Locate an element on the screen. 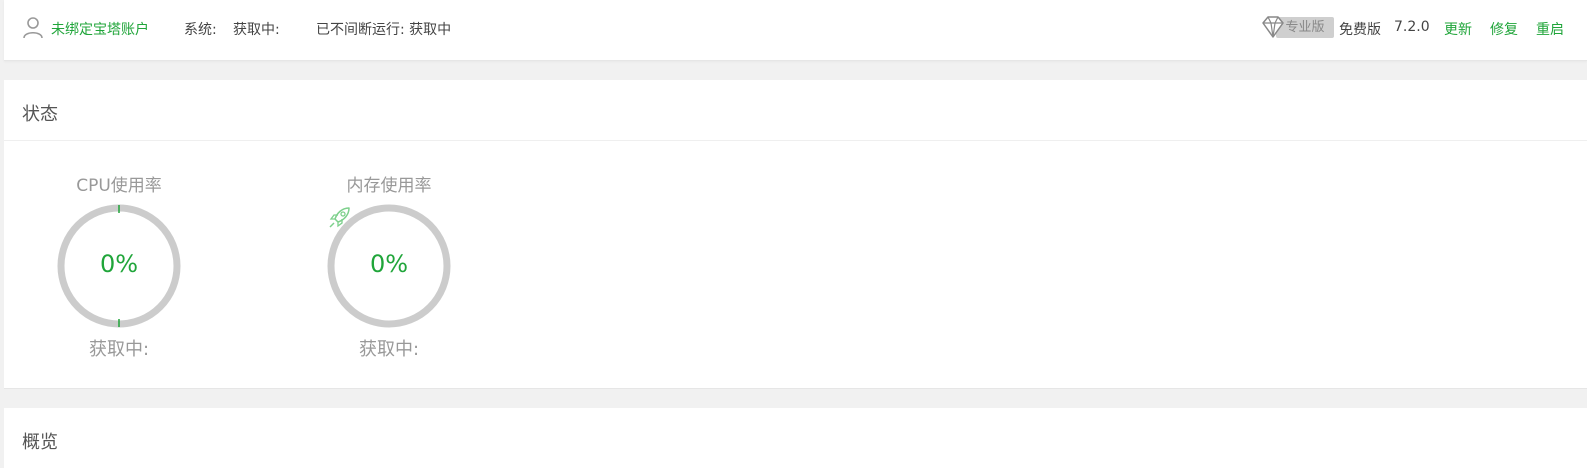 The width and height of the screenshot is (1587, 468). rocket-icon is located at coordinates (340, 217).